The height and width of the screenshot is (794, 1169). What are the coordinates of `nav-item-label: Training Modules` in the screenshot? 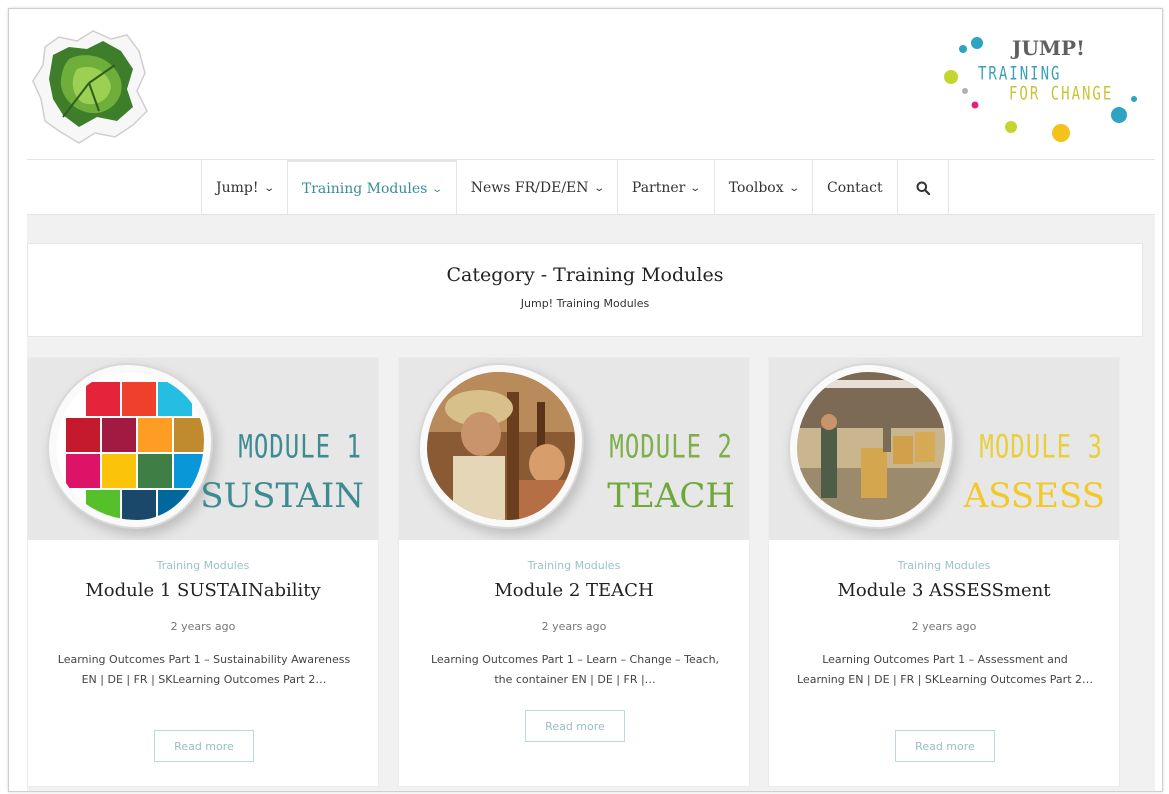 It's located at (364, 189).